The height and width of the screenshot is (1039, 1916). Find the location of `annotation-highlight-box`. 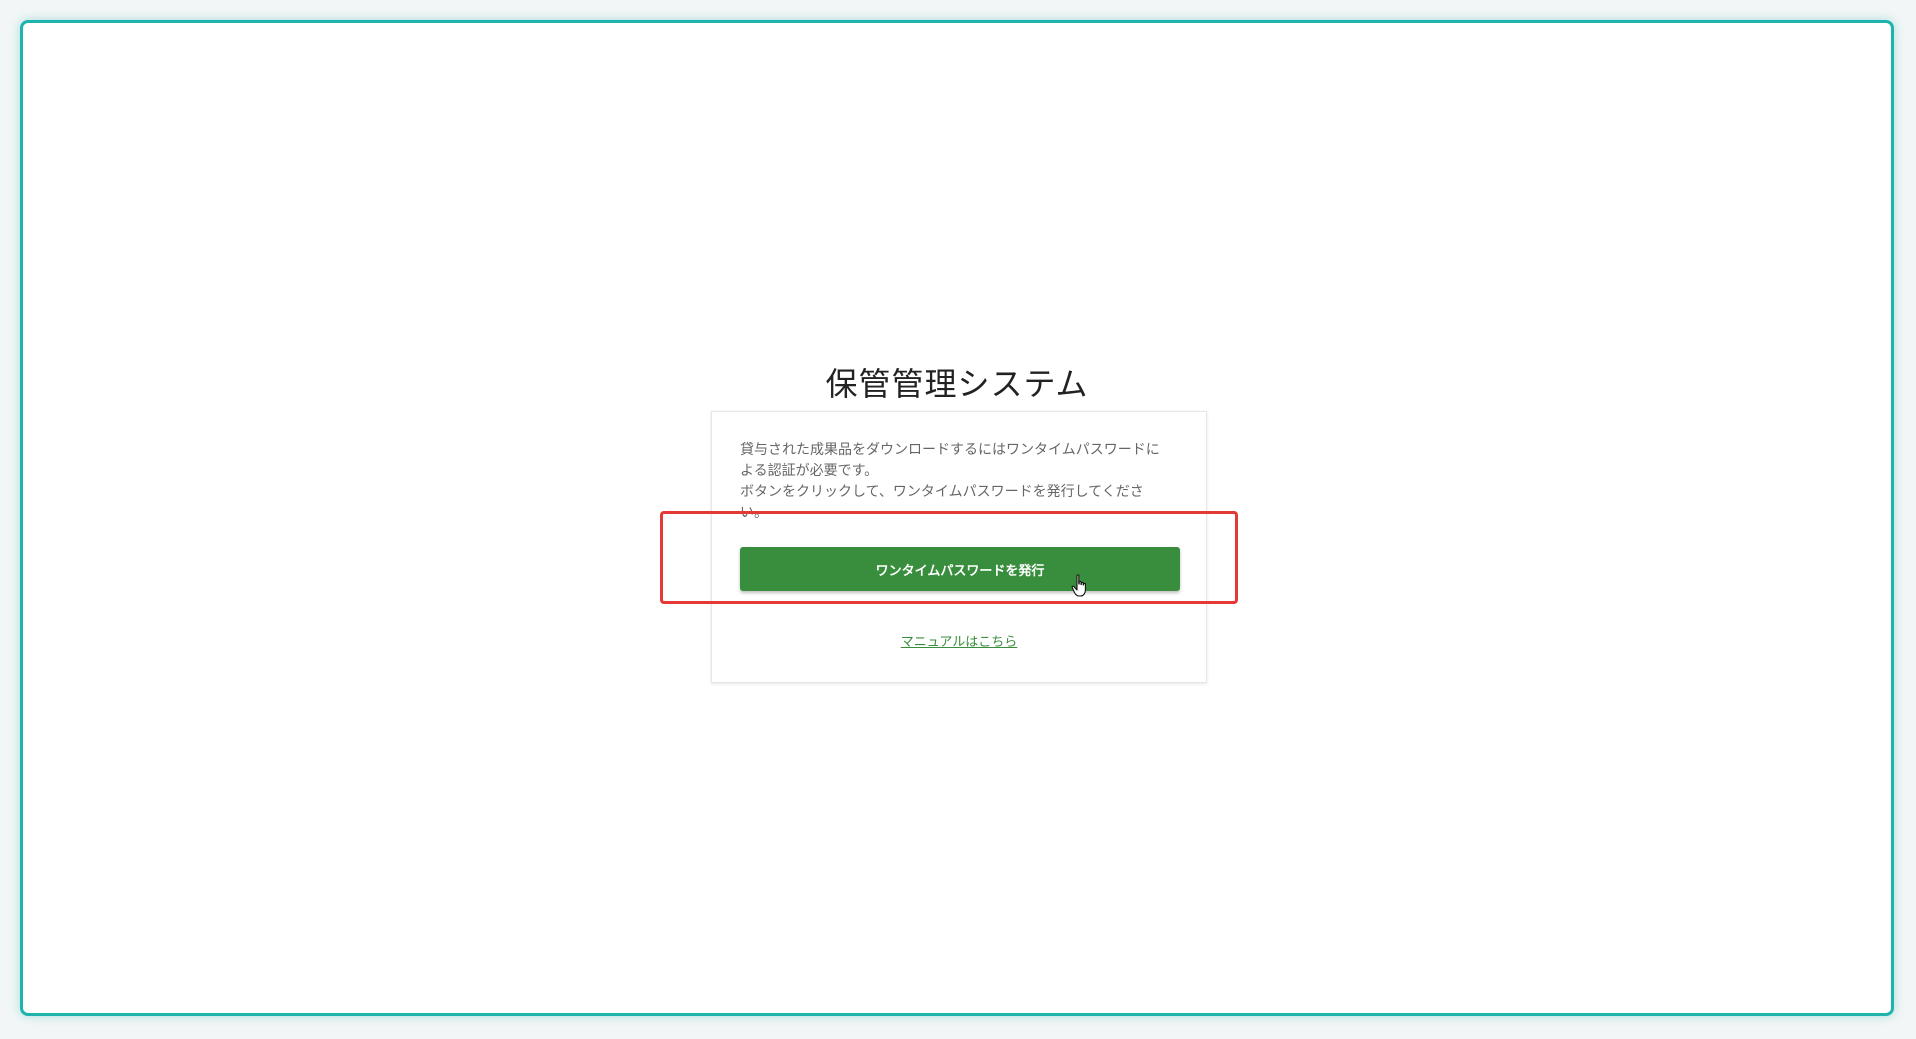

annotation-highlight-box is located at coordinates (949, 557).